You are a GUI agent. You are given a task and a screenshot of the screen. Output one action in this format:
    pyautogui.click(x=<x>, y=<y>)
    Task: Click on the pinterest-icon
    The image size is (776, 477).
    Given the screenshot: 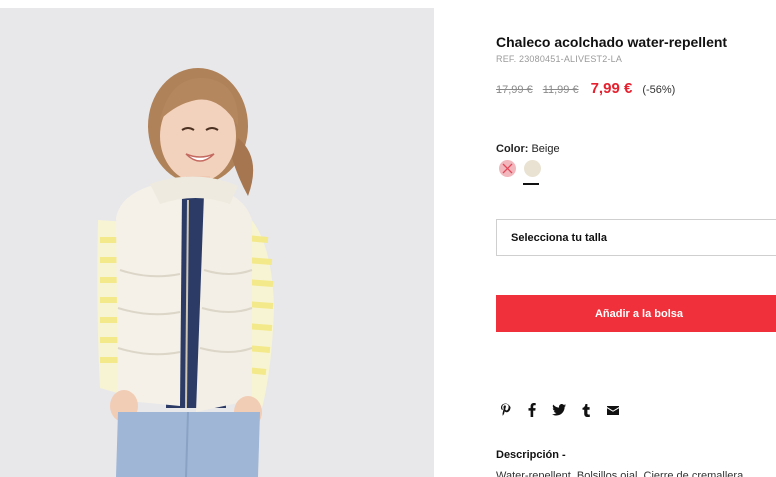 What is the action you would take?
    pyautogui.click(x=505, y=410)
    